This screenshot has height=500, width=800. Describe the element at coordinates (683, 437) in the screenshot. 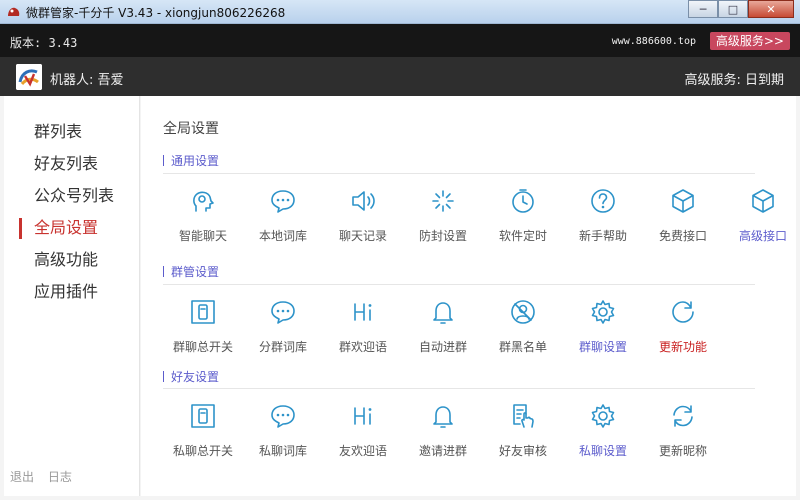

I see `tile-update-nickname: 更新昵称` at that location.